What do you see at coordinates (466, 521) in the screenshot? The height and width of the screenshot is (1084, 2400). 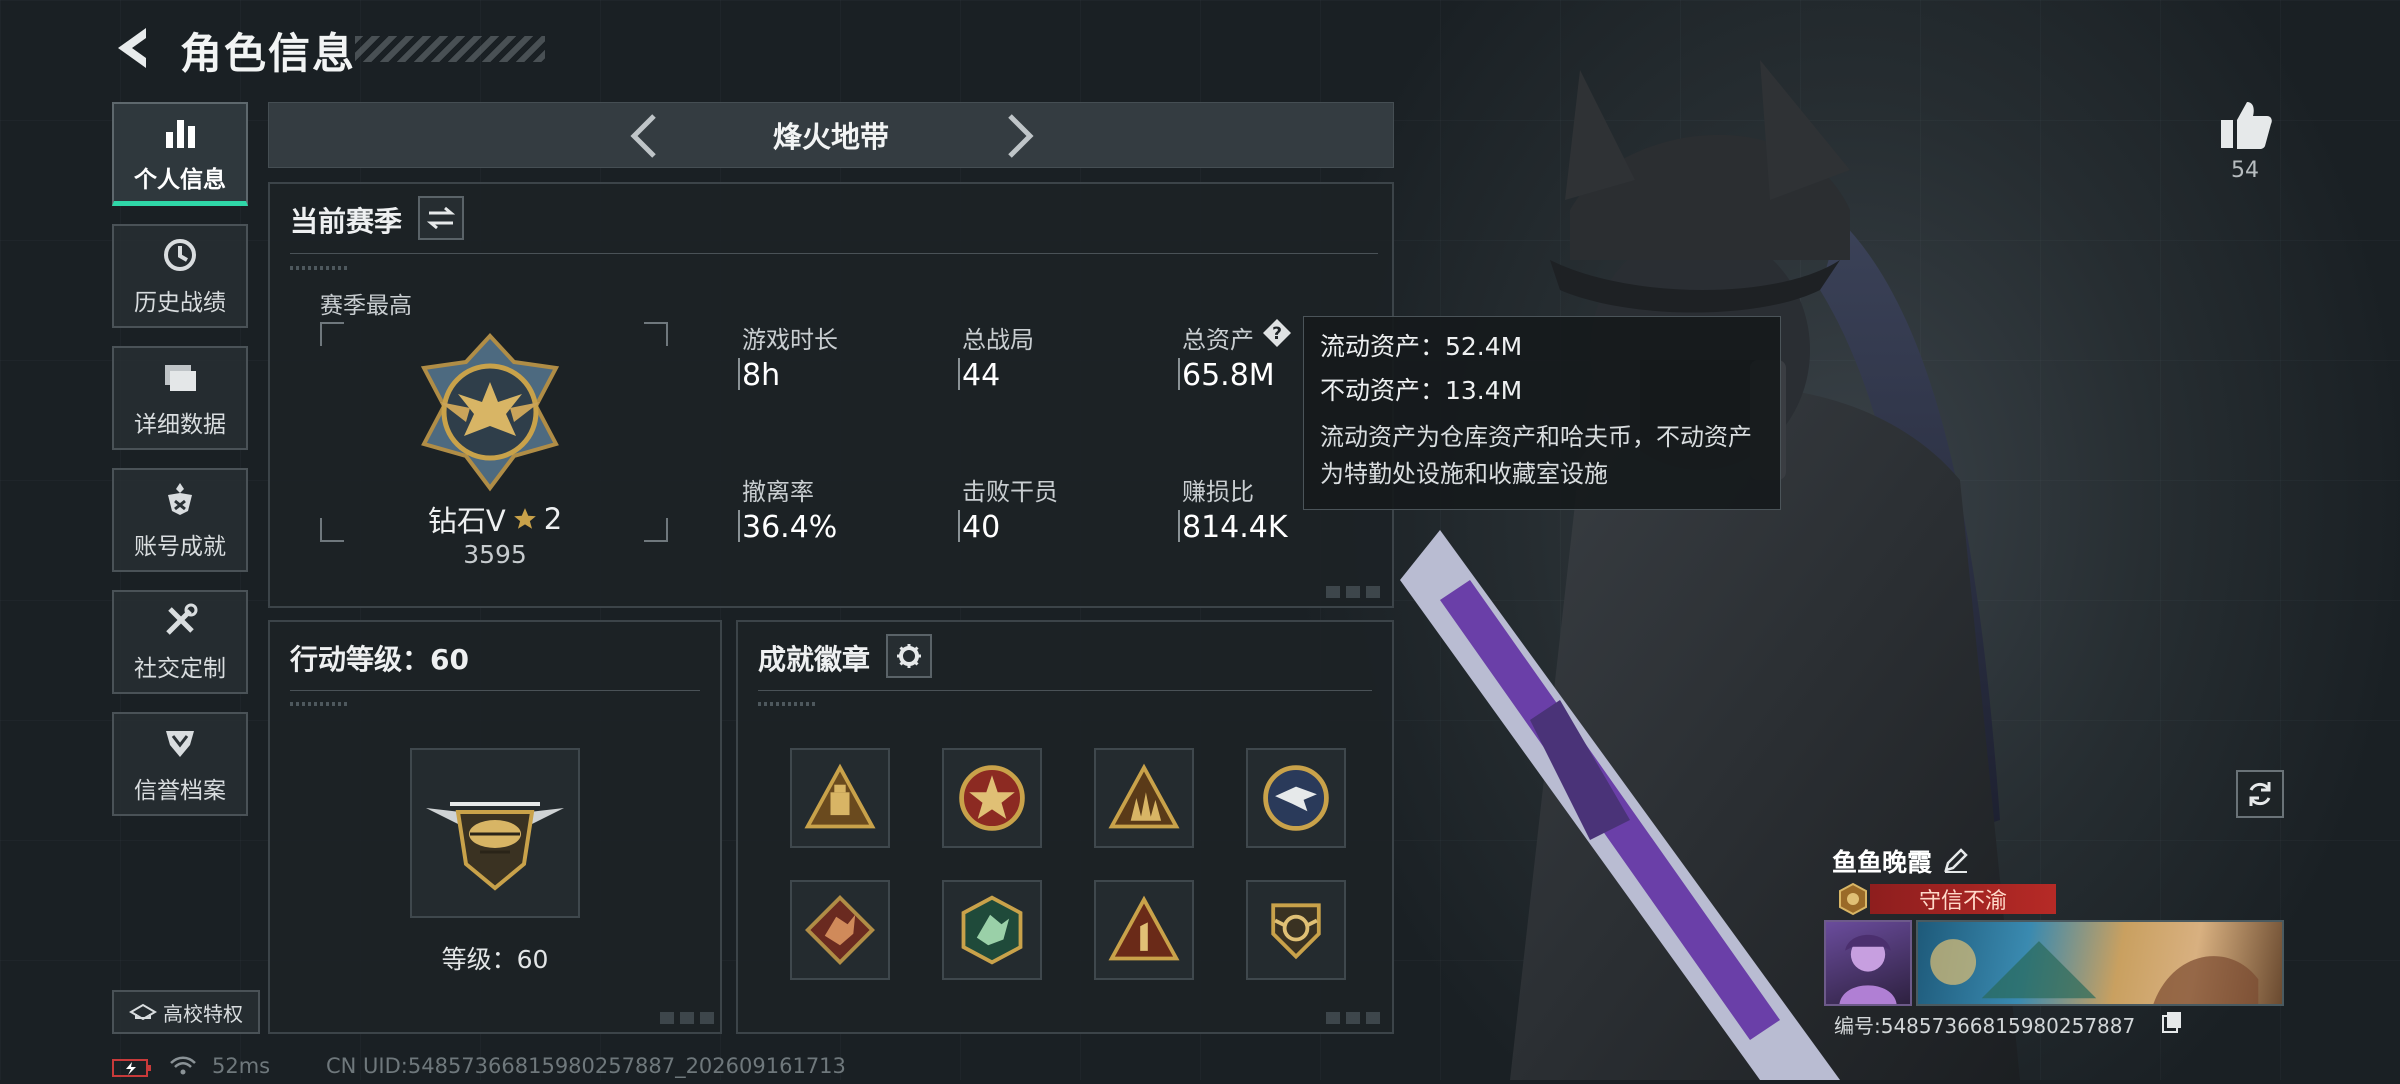 I see `rank-name: 钻石V` at bounding box center [466, 521].